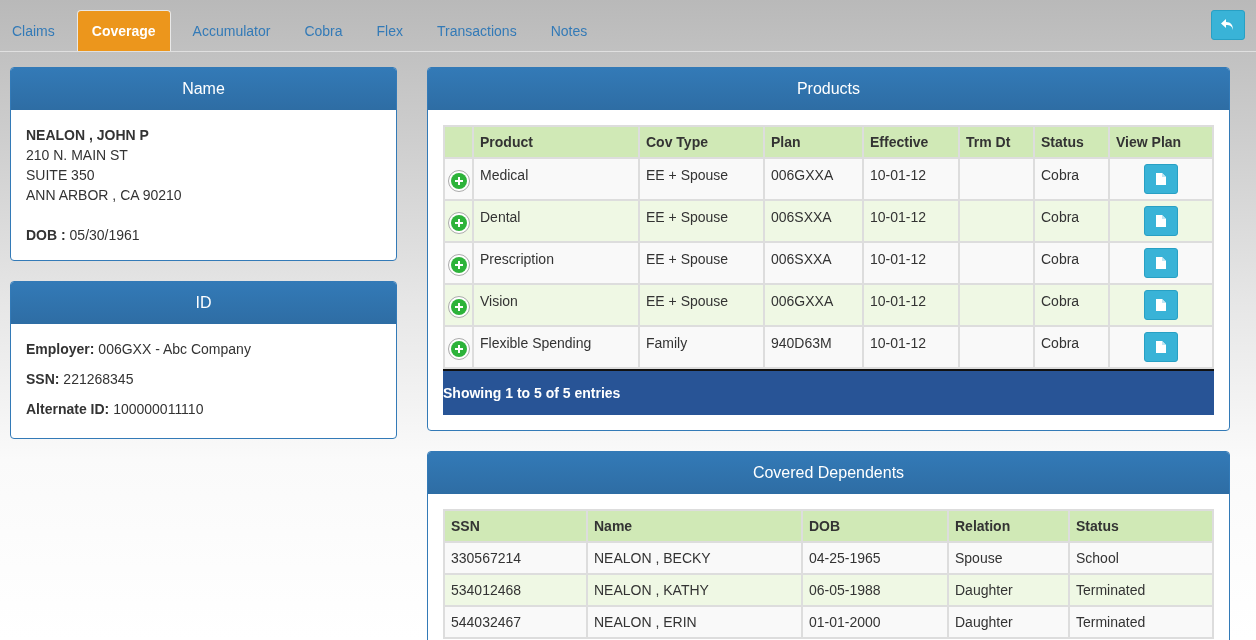  Describe the element at coordinates (231, 30) in the screenshot. I see `tab: Accumulator` at that location.